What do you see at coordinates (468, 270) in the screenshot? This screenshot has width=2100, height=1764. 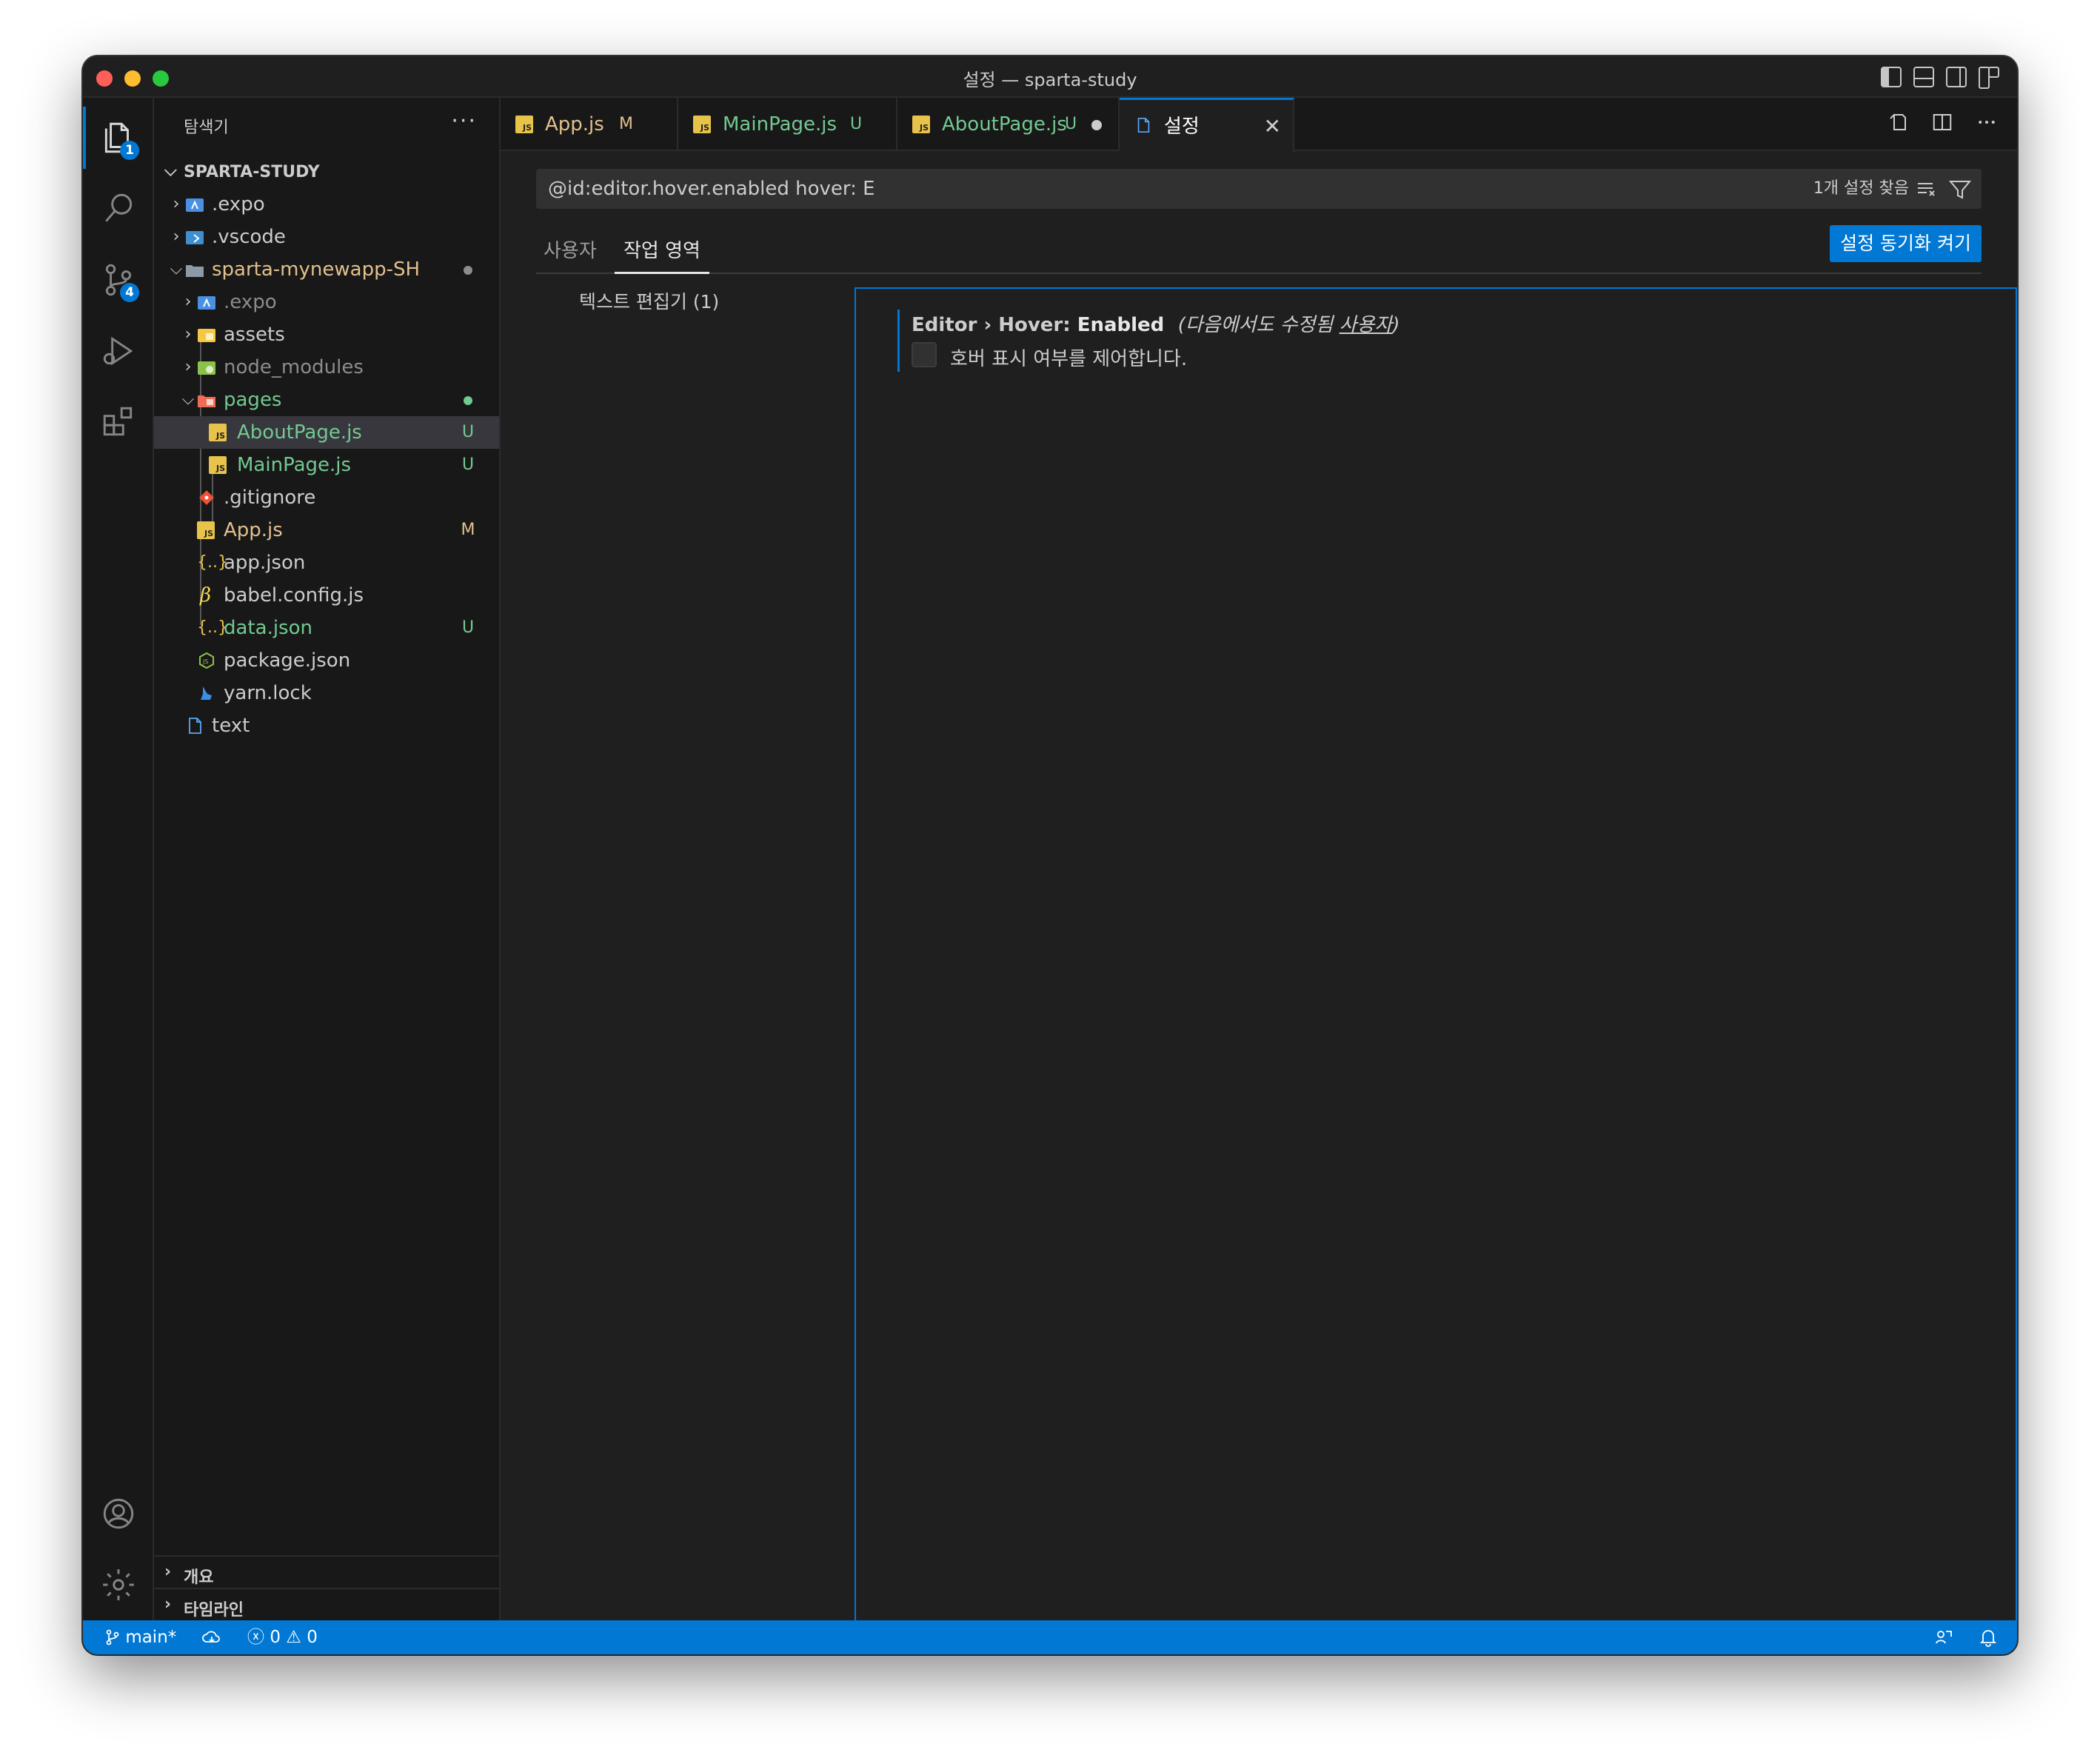 I see `modified-dot` at bounding box center [468, 270].